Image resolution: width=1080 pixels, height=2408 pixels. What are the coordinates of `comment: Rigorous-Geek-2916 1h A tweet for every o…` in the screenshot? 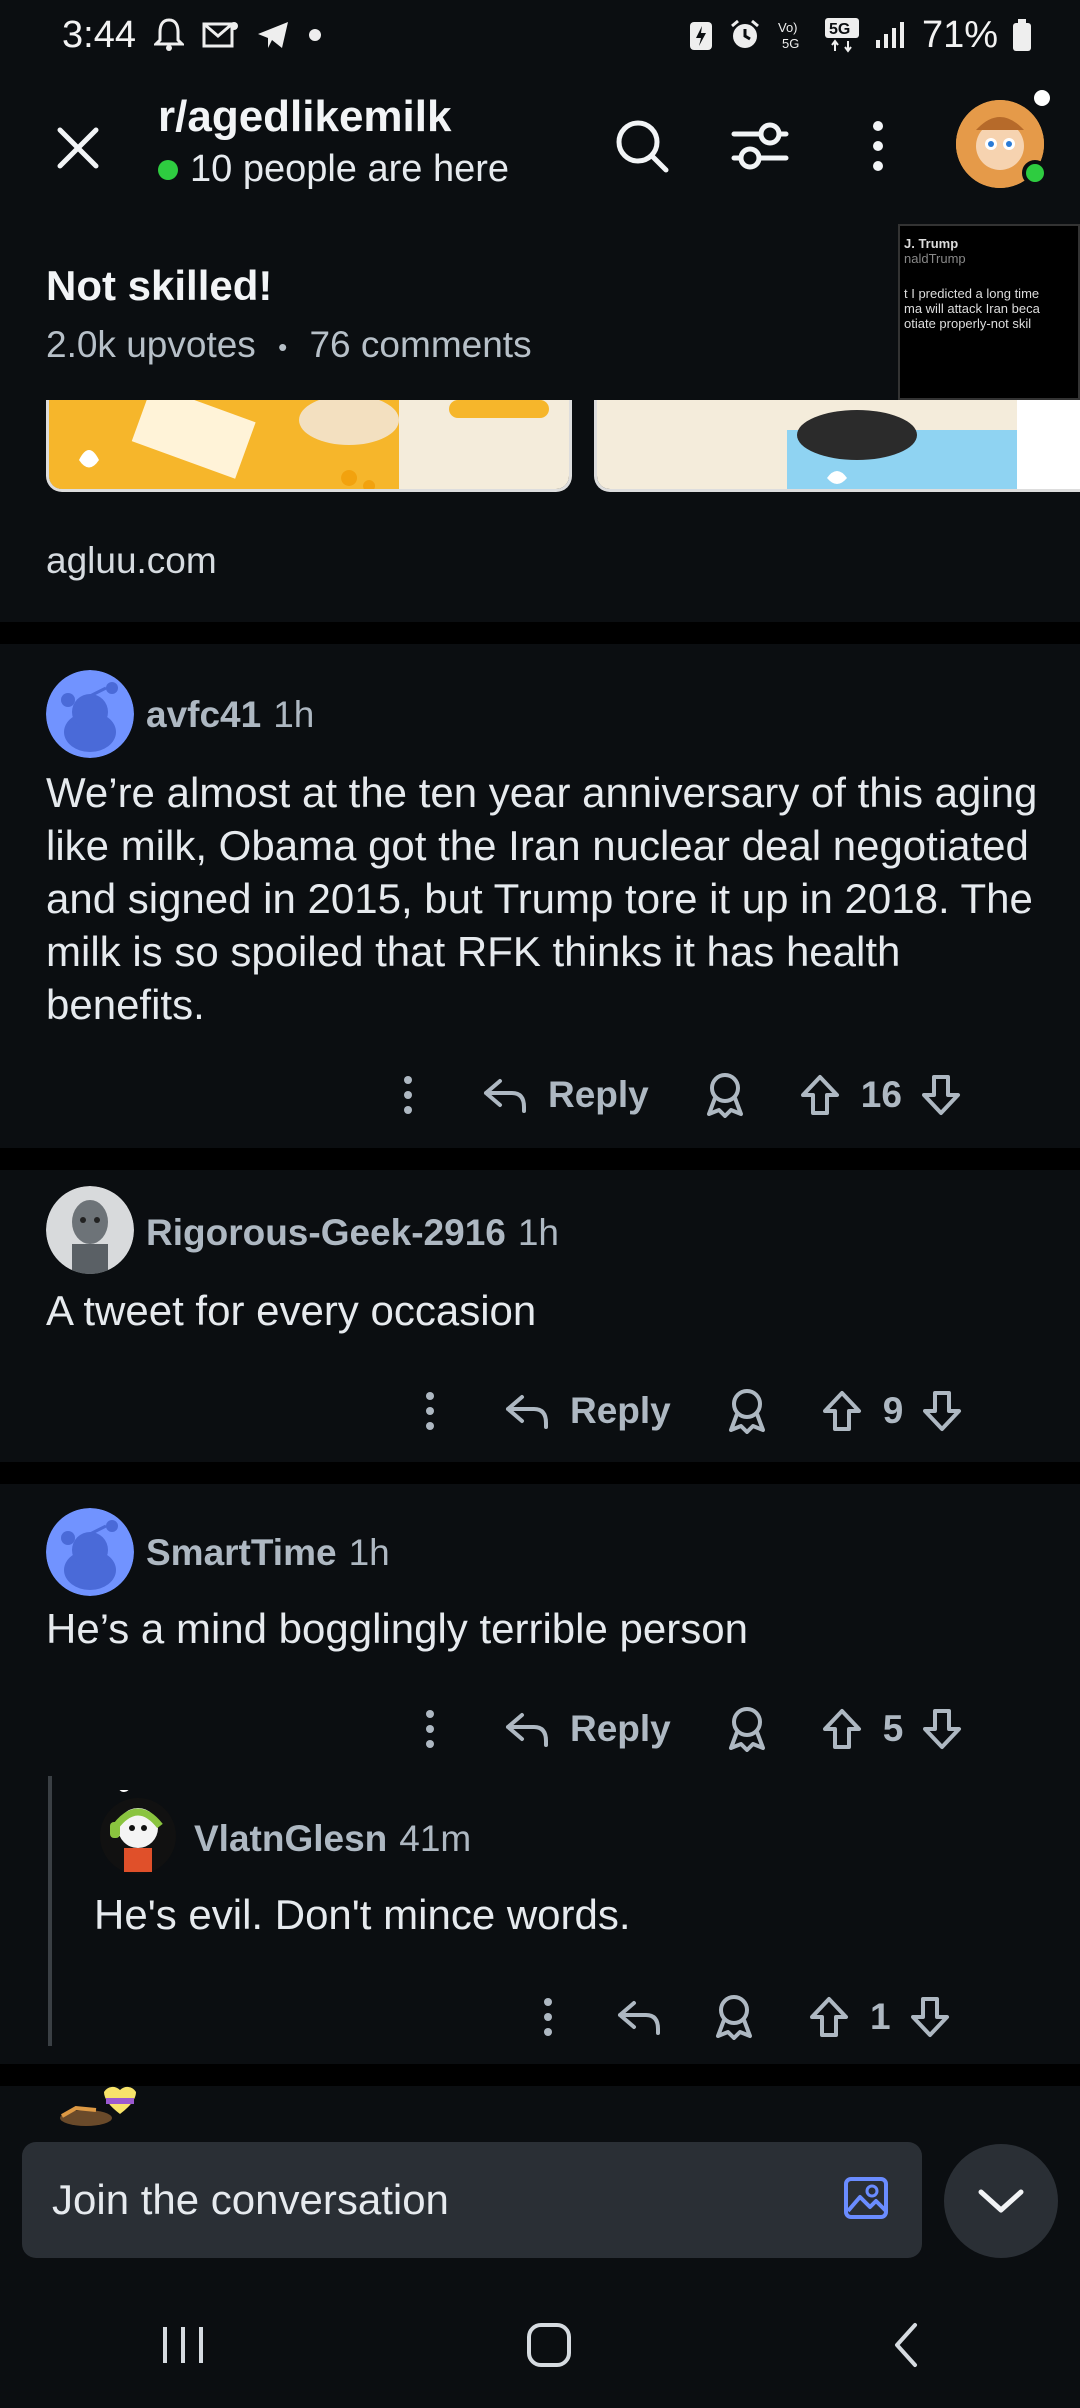 It's located at (540, 1315).